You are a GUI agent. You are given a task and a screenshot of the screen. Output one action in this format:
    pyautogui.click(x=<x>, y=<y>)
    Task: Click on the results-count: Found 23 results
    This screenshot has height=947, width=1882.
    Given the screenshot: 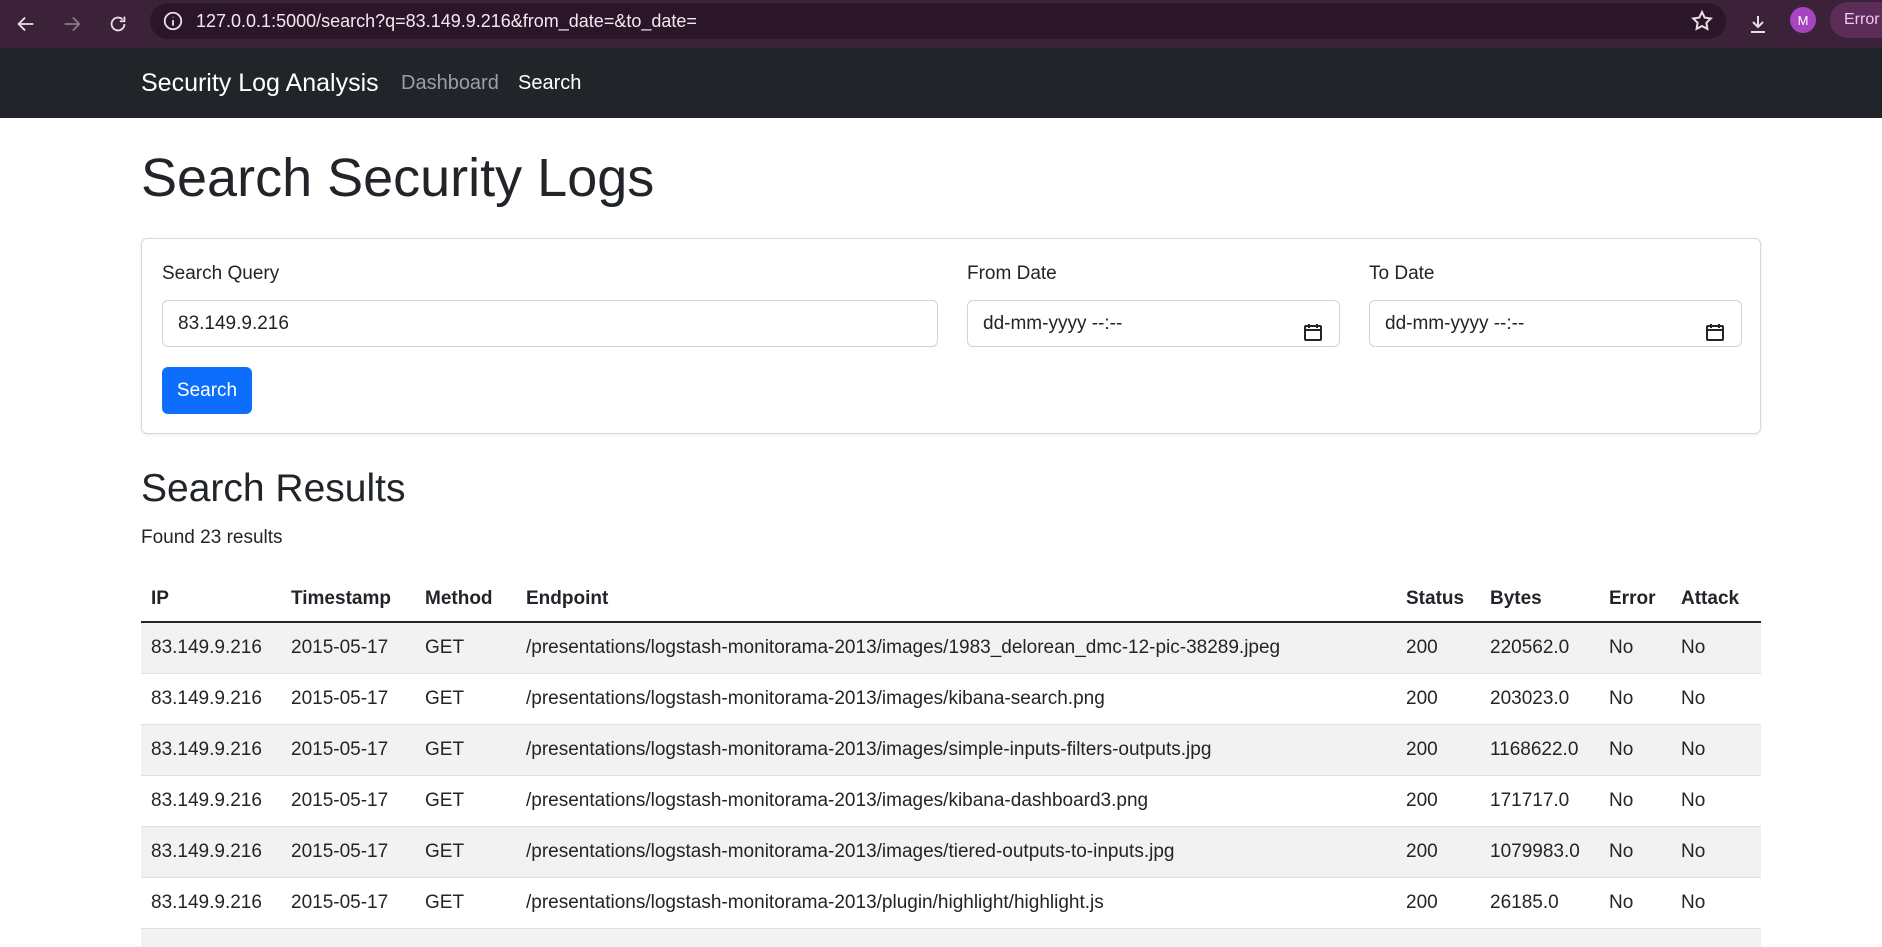 What is the action you would take?
    pyautogui.click(x=212, y=537)
    